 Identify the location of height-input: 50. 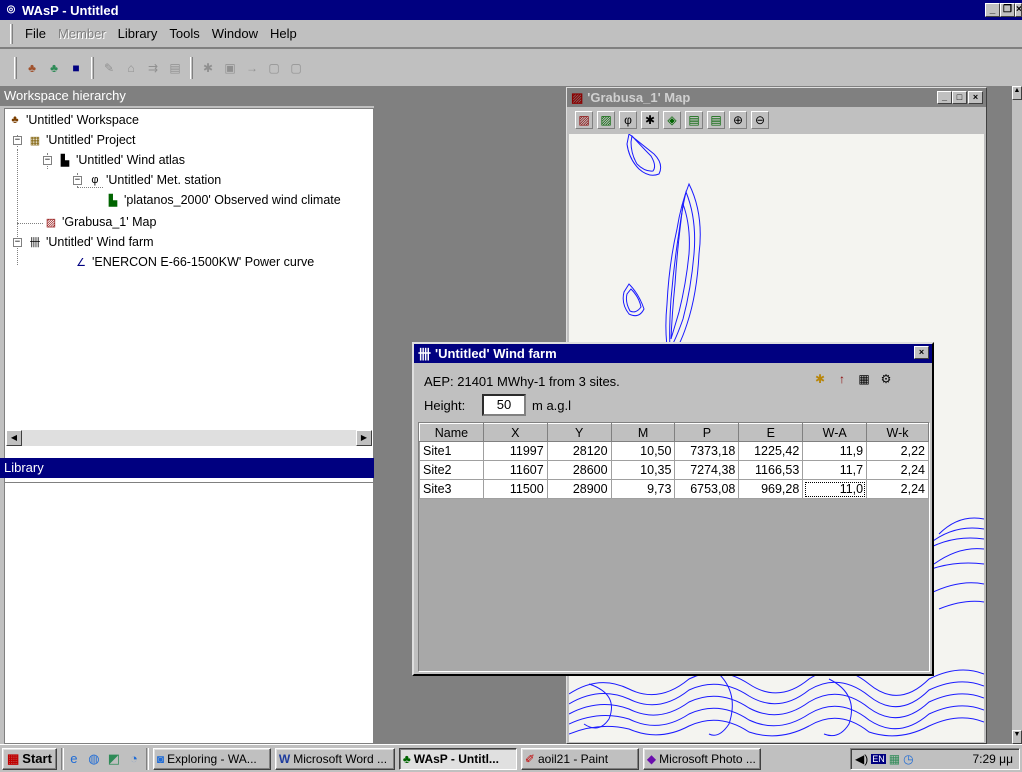
(504, 405).